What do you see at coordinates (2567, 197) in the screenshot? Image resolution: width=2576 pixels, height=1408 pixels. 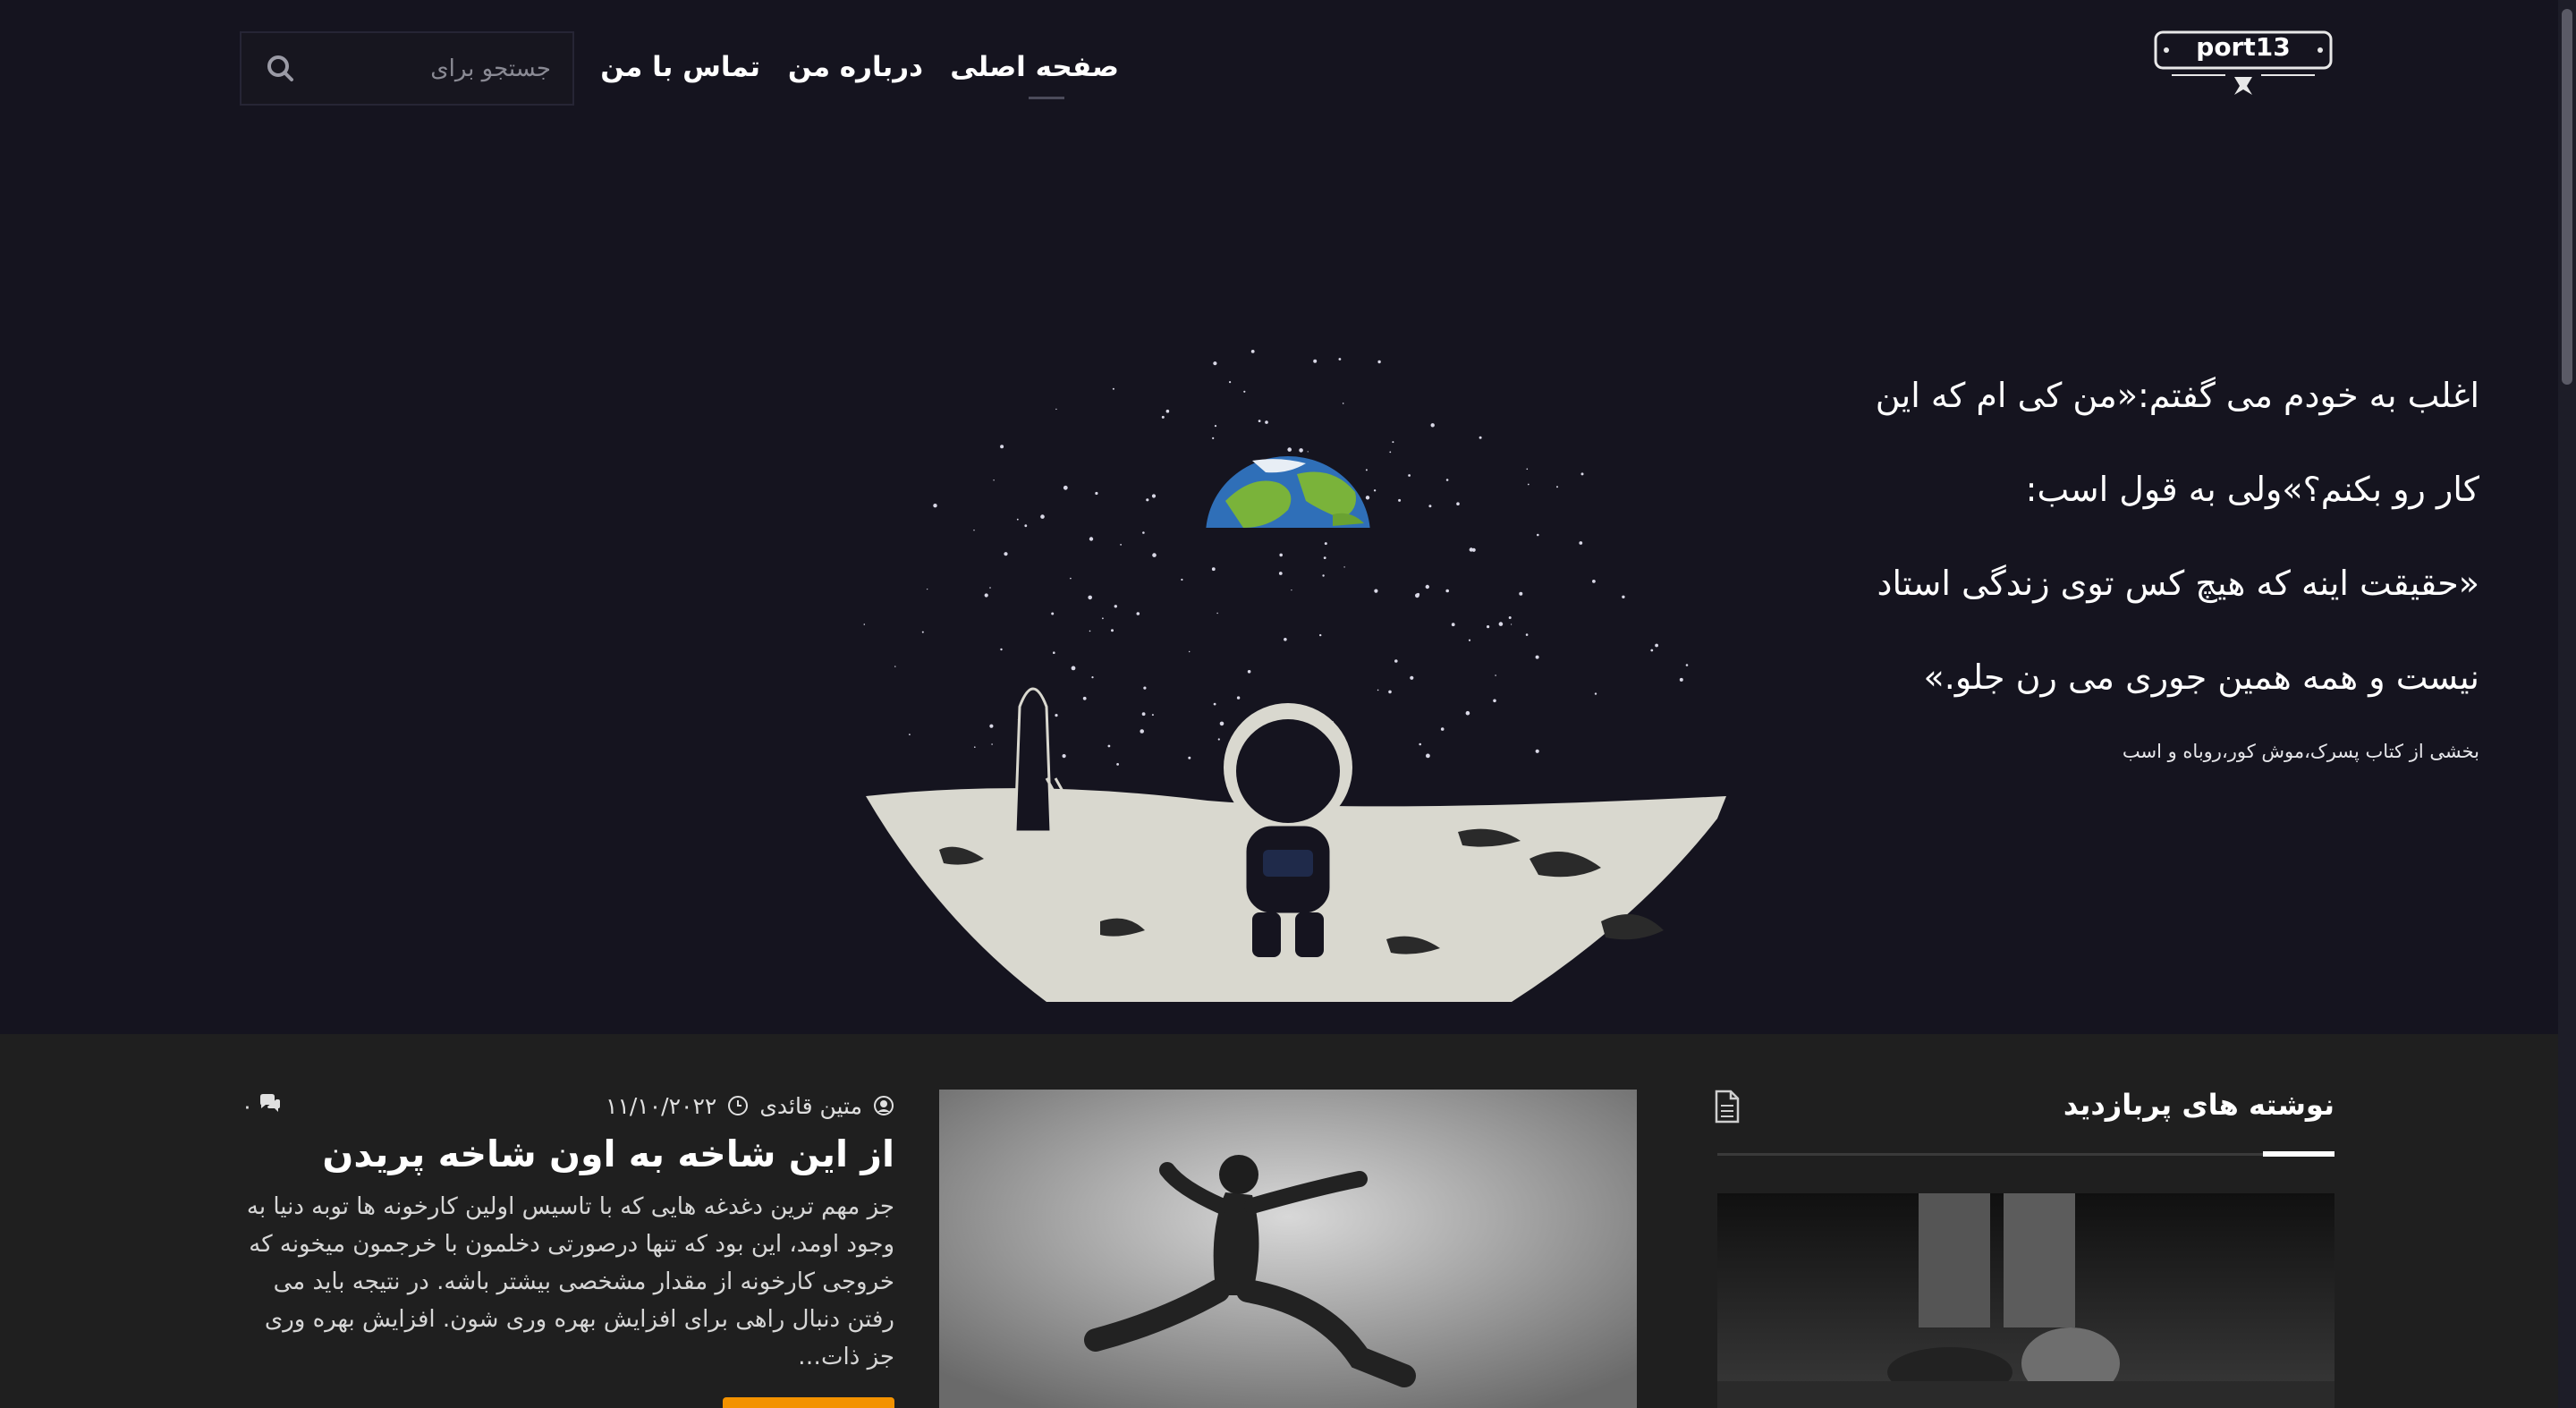 I see `scrollbar-thumb` at bounding box center [2567, 197].